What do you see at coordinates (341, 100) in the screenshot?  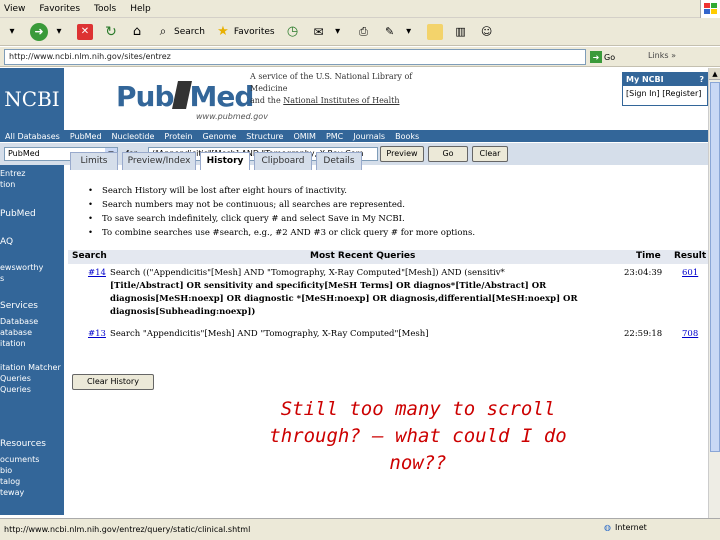 I see `nih-link: National Institutes of Health` at bounding box center [341, 100].